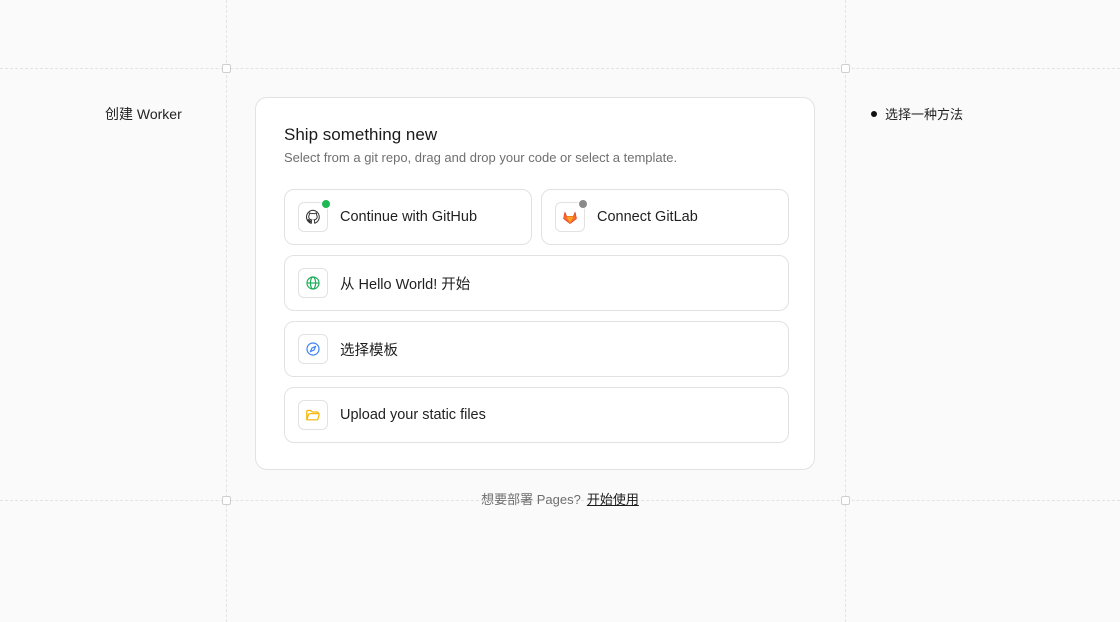  Describe the element at coordinates (413, 415) in the screenshot. I see `upload-option-label: Upload your static files` at that location.